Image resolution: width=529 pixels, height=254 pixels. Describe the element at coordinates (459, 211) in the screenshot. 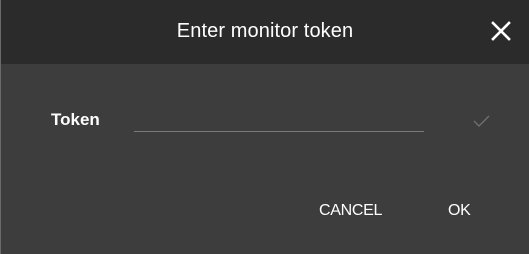

I see `ok-button: OK` at that location.